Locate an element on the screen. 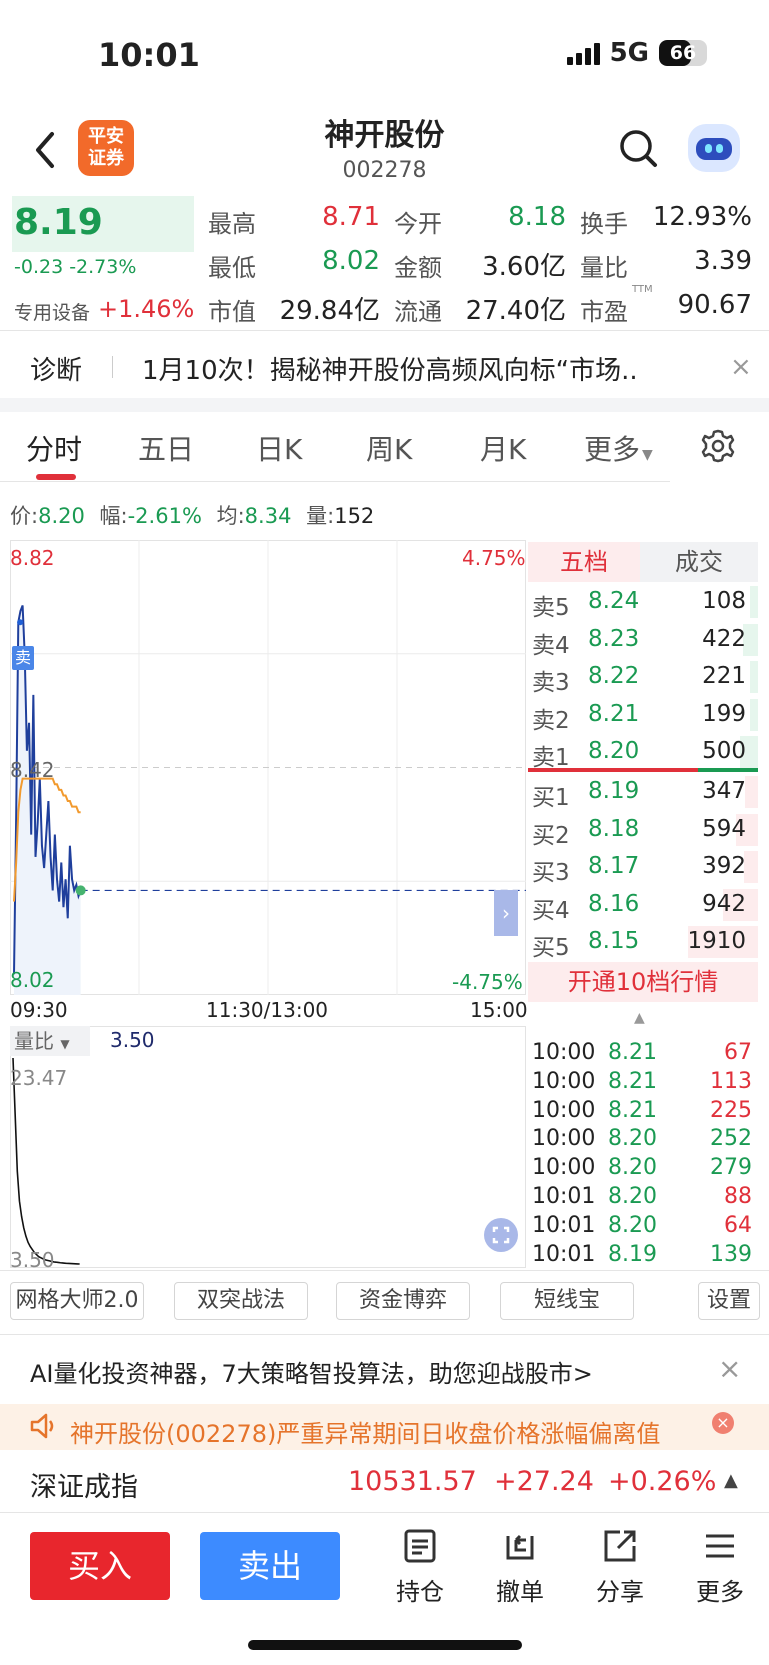 The image size is (769, 1665). vol-axis-bottom: 3.50 is located at coordinates (32, 1260).